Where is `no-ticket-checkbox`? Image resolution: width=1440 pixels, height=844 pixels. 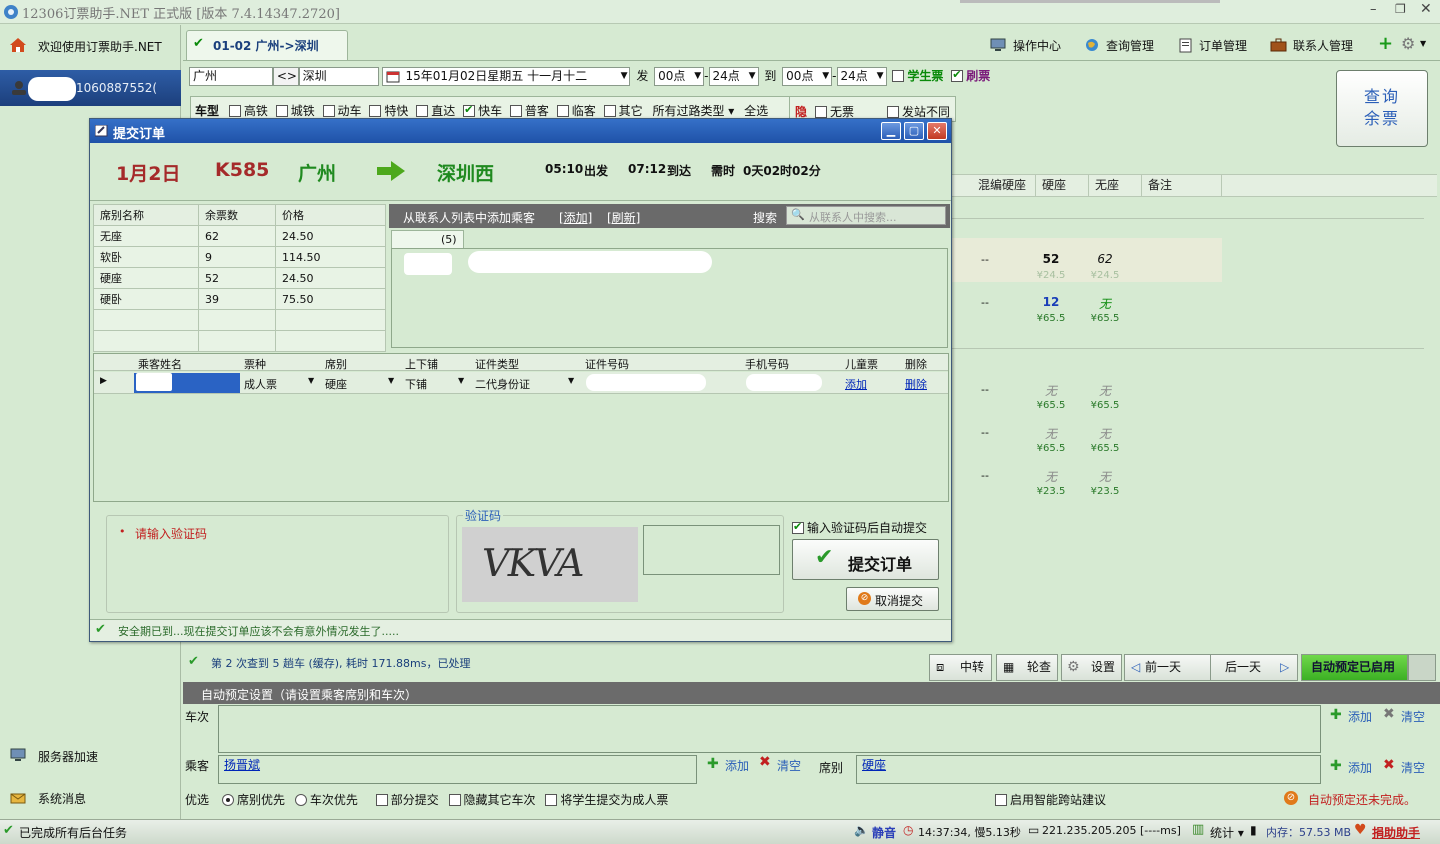
no-ticket-checkbox is located at coordinates (821, 111).